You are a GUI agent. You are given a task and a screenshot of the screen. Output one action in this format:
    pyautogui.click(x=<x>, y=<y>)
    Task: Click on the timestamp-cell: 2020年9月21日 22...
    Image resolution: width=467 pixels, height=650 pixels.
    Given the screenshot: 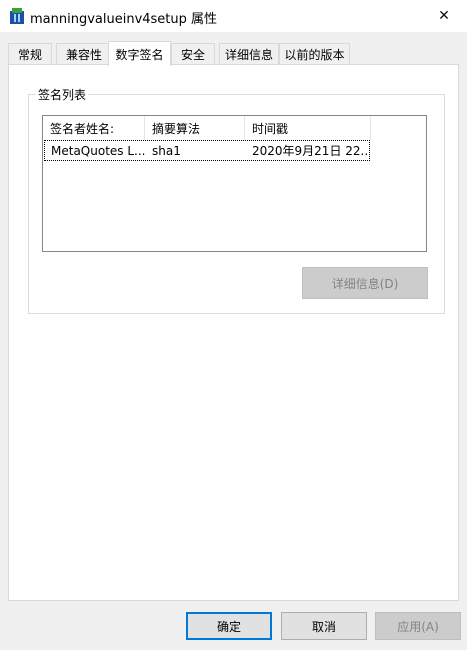 What is the action you would take?
    pyautogui.click(x=310, y=151)
    